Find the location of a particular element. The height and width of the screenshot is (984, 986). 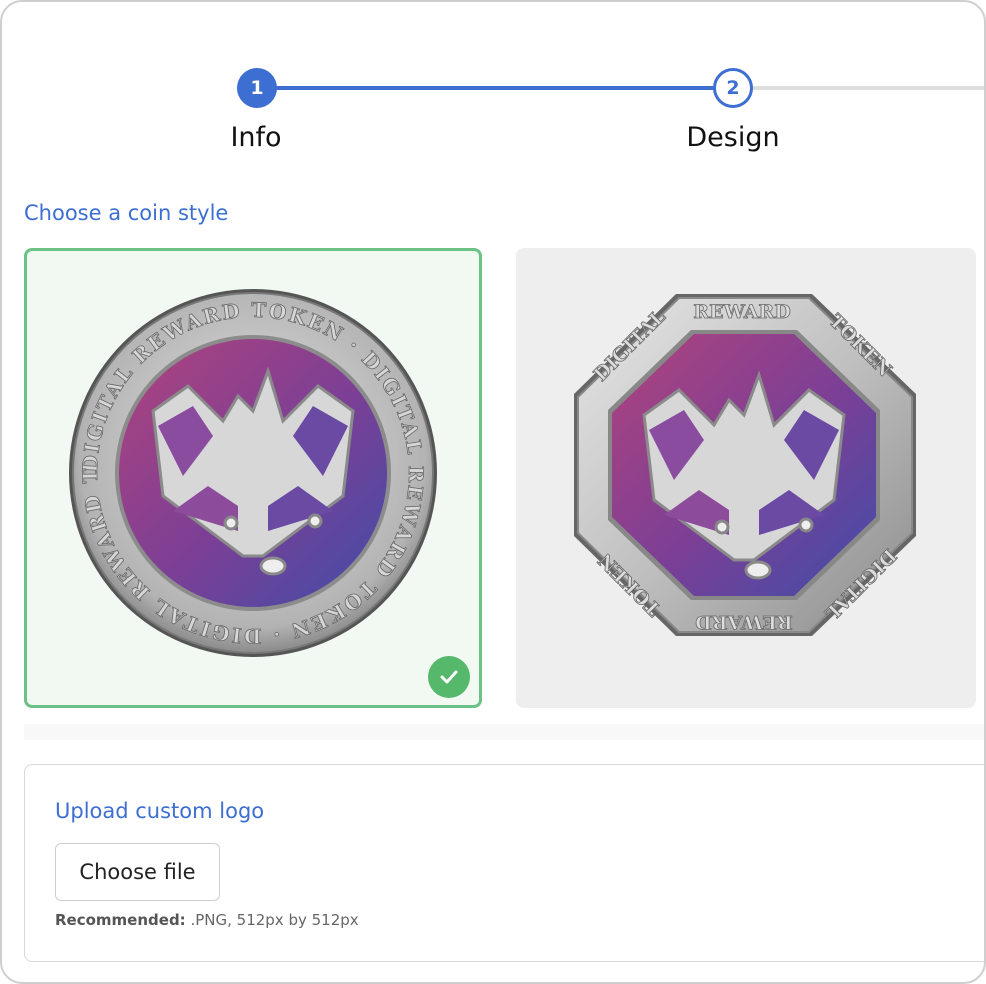

step-1-indicator: 1 is located at coordinates (257, 88).